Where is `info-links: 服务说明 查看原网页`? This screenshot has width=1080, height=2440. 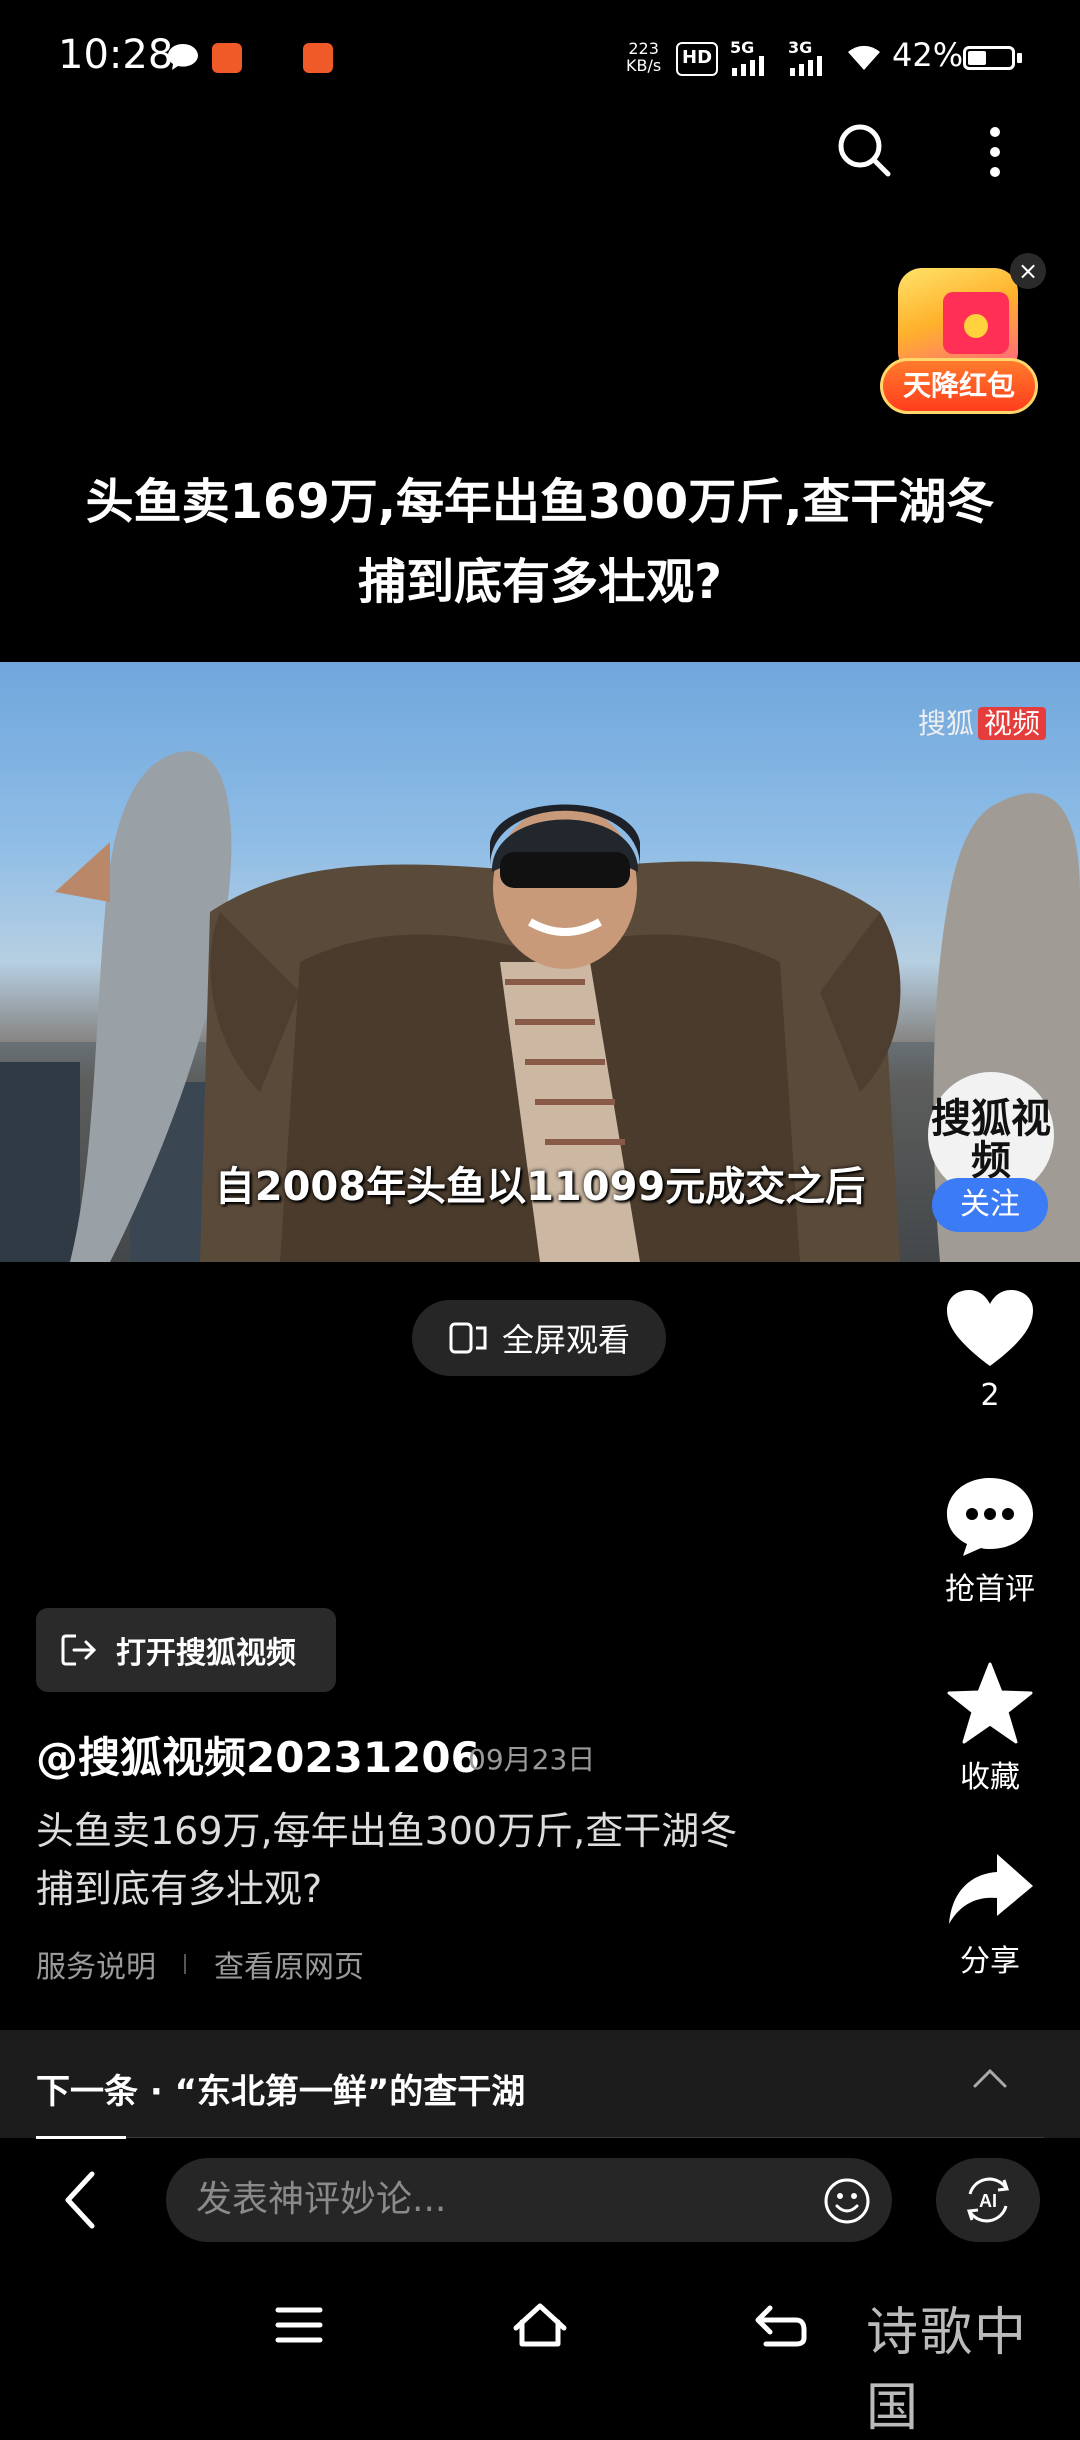 info-links: 服务说明 查看原网页 is located at coordinates (200, 1964).